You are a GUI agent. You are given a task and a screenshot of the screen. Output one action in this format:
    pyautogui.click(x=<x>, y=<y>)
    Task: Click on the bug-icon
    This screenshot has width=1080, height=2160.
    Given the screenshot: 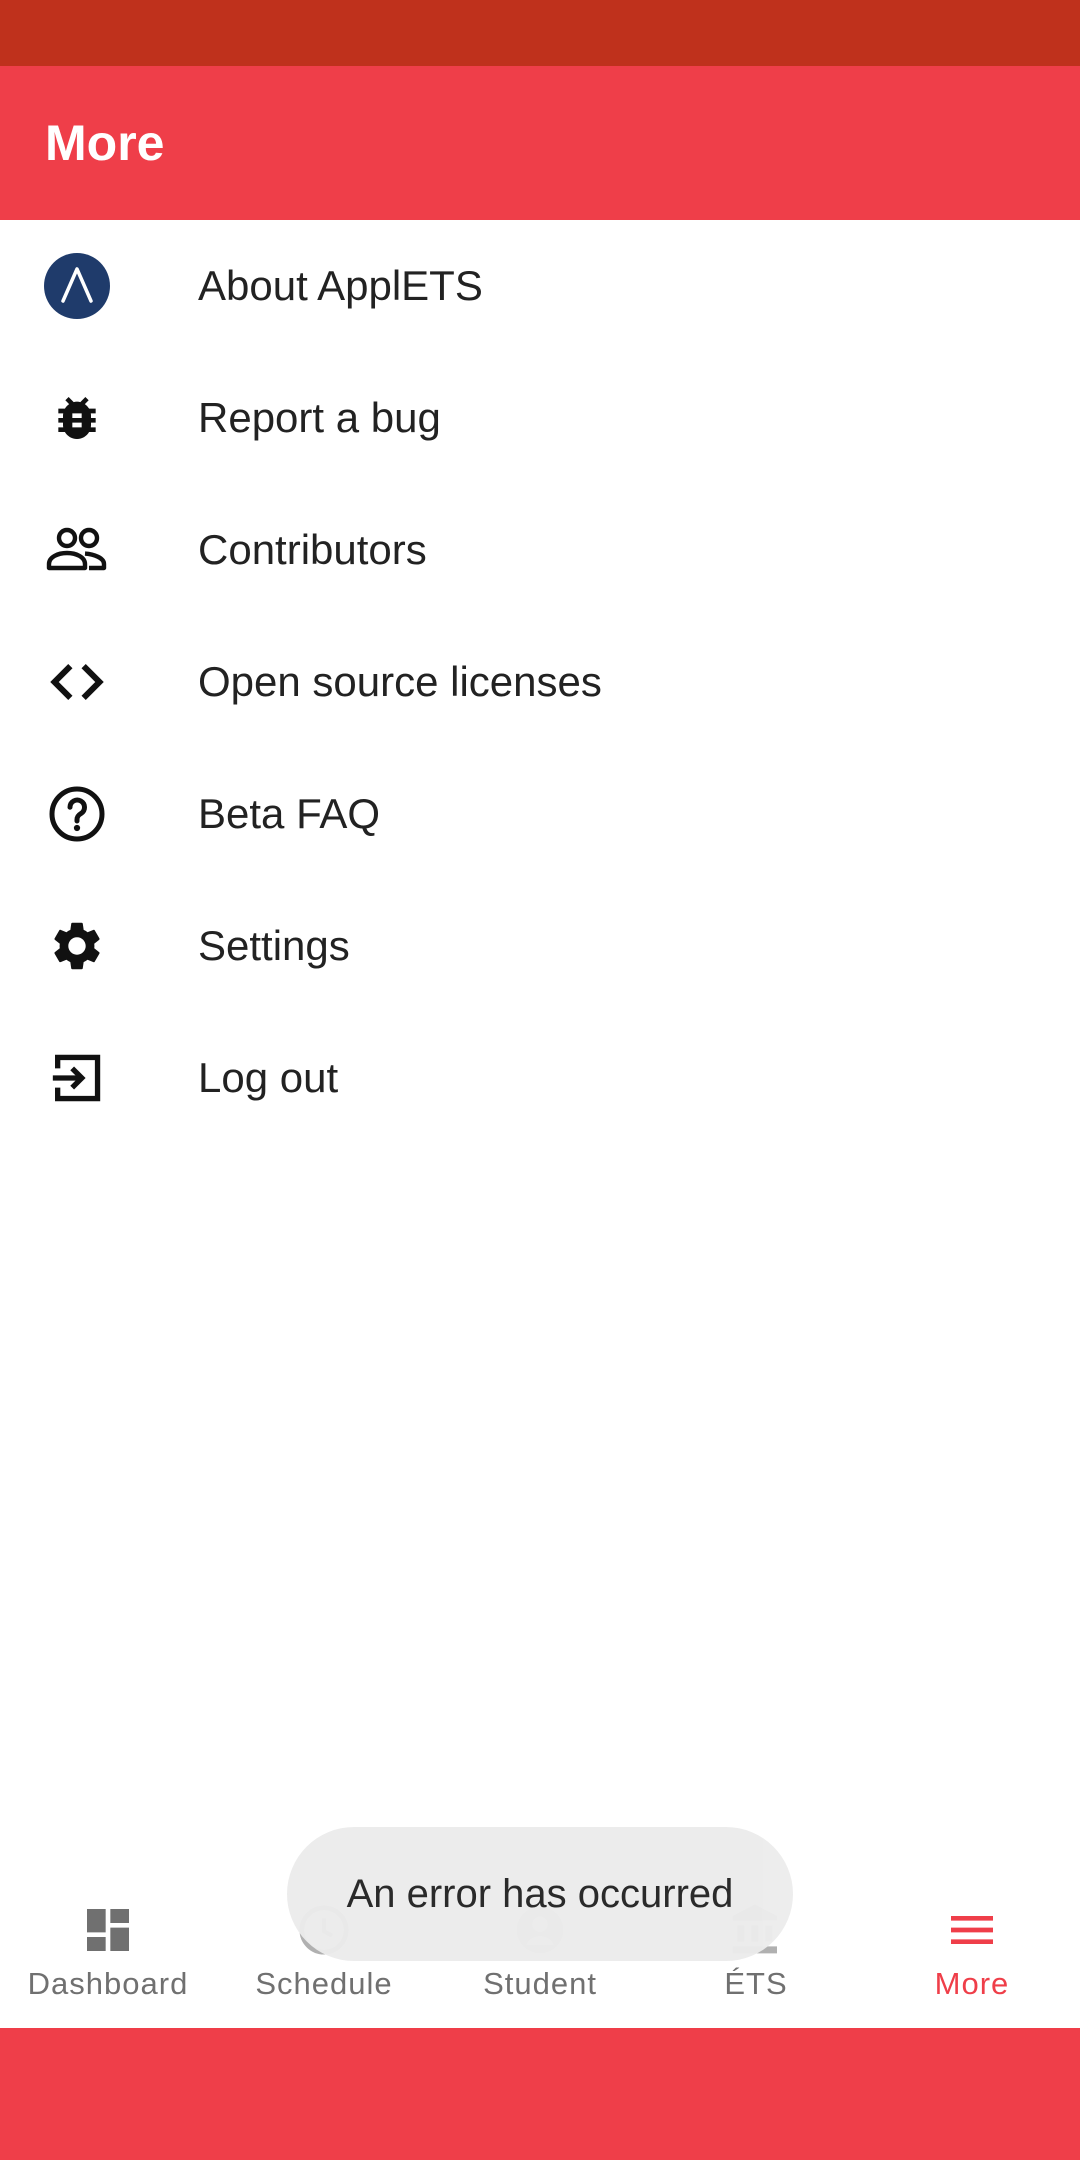 What is the action you would take?
    pyautogui.click(x=77, y=418)
    